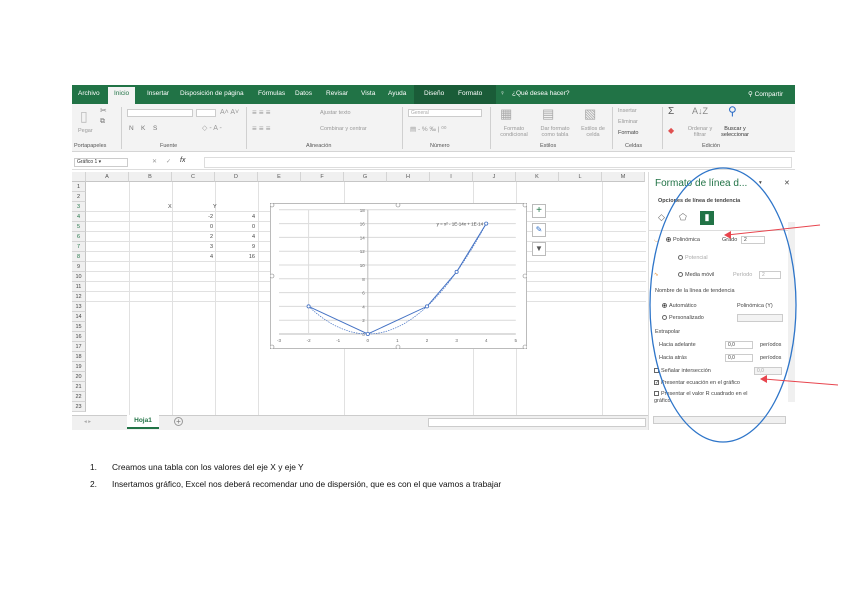  I want to click on arrow-polynomial, so click(773, 230).